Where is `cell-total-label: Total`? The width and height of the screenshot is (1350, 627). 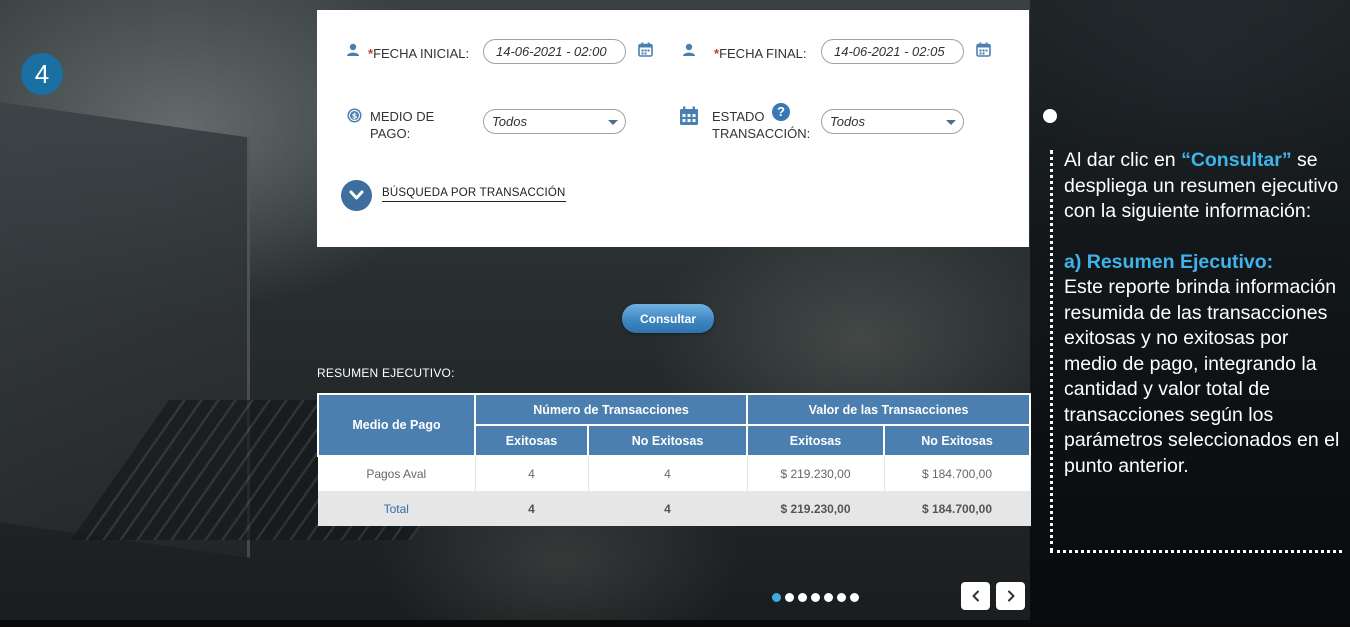
cell-total-label: Total is located at coordinates (397, 508).